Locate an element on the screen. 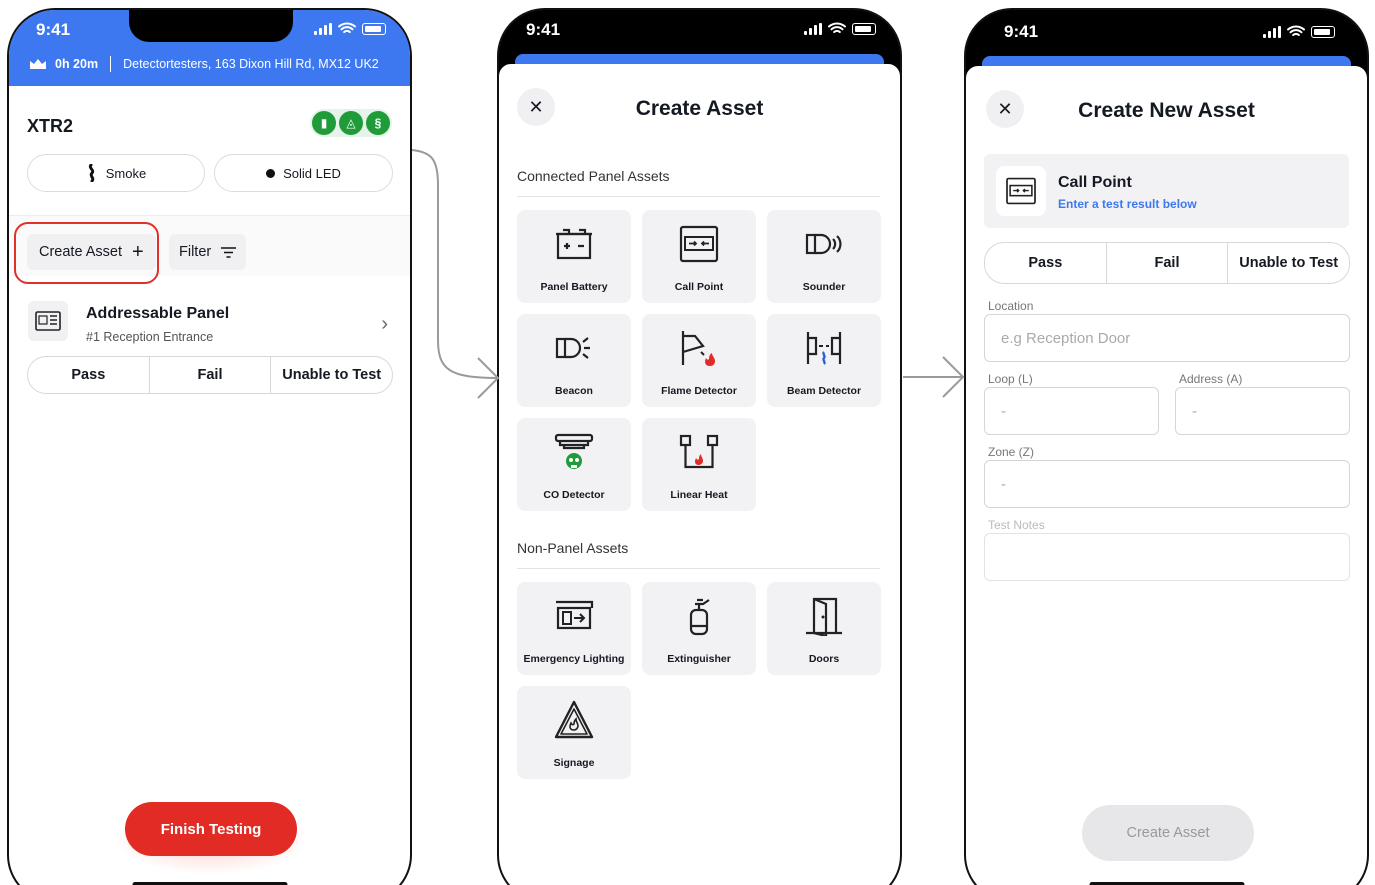 This screenshot has width=1375, height=885. smoke-pill-label: Smoke is located at coordinates (126, 173).